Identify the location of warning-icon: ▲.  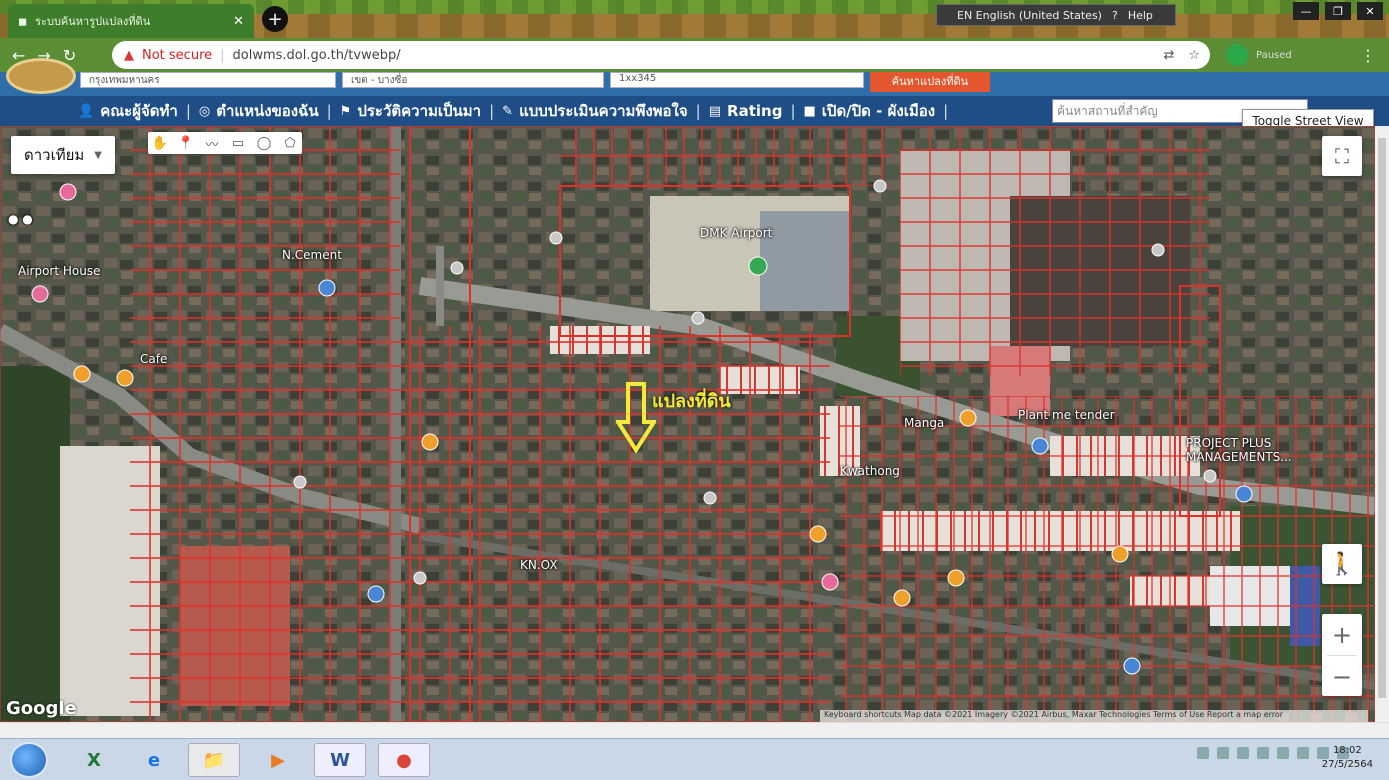
(129, 55).